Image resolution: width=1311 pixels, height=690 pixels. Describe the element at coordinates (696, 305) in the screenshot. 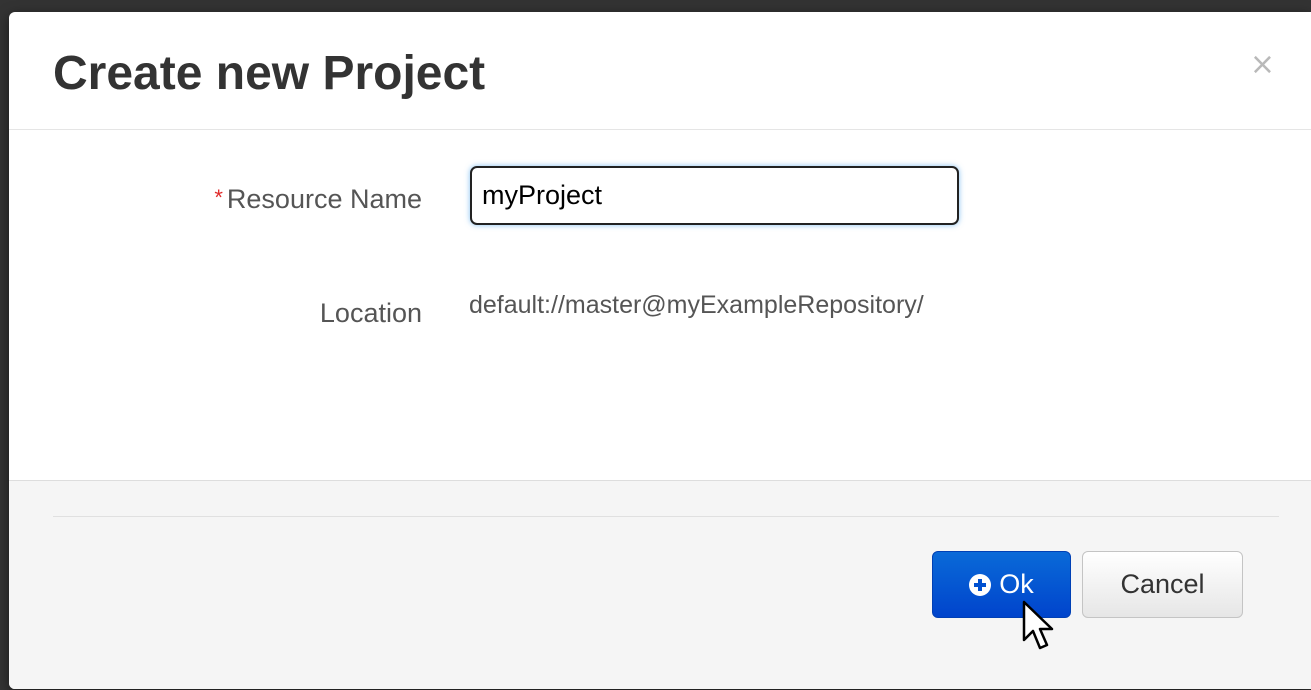

I see `location-value: default://master@myExampleRepository/` at that location.